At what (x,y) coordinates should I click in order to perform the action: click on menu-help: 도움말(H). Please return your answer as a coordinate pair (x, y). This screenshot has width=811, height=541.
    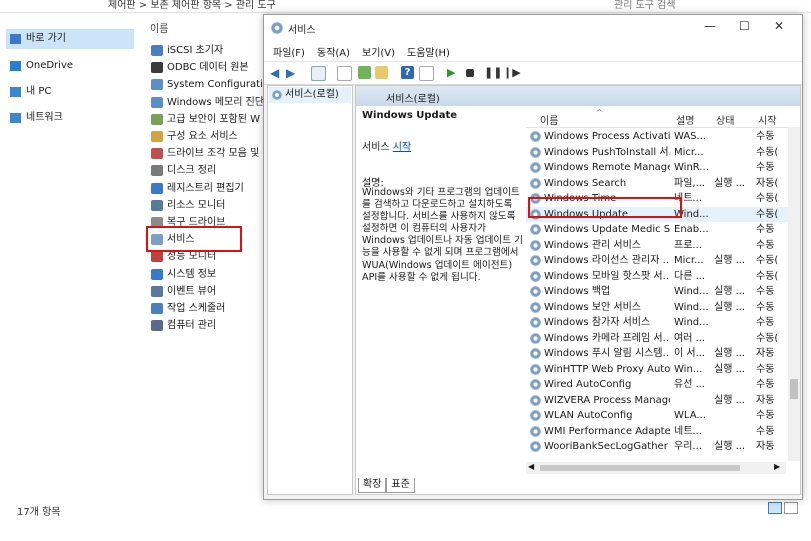
    Looking at the image, I should click on (428, 51).